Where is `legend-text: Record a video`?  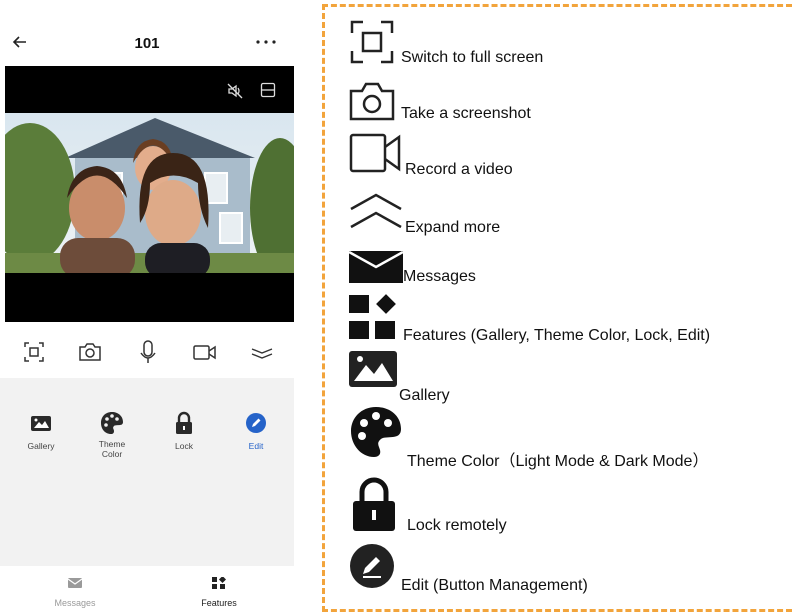
legend-text: Record a video is located at coordinates (459, 169).